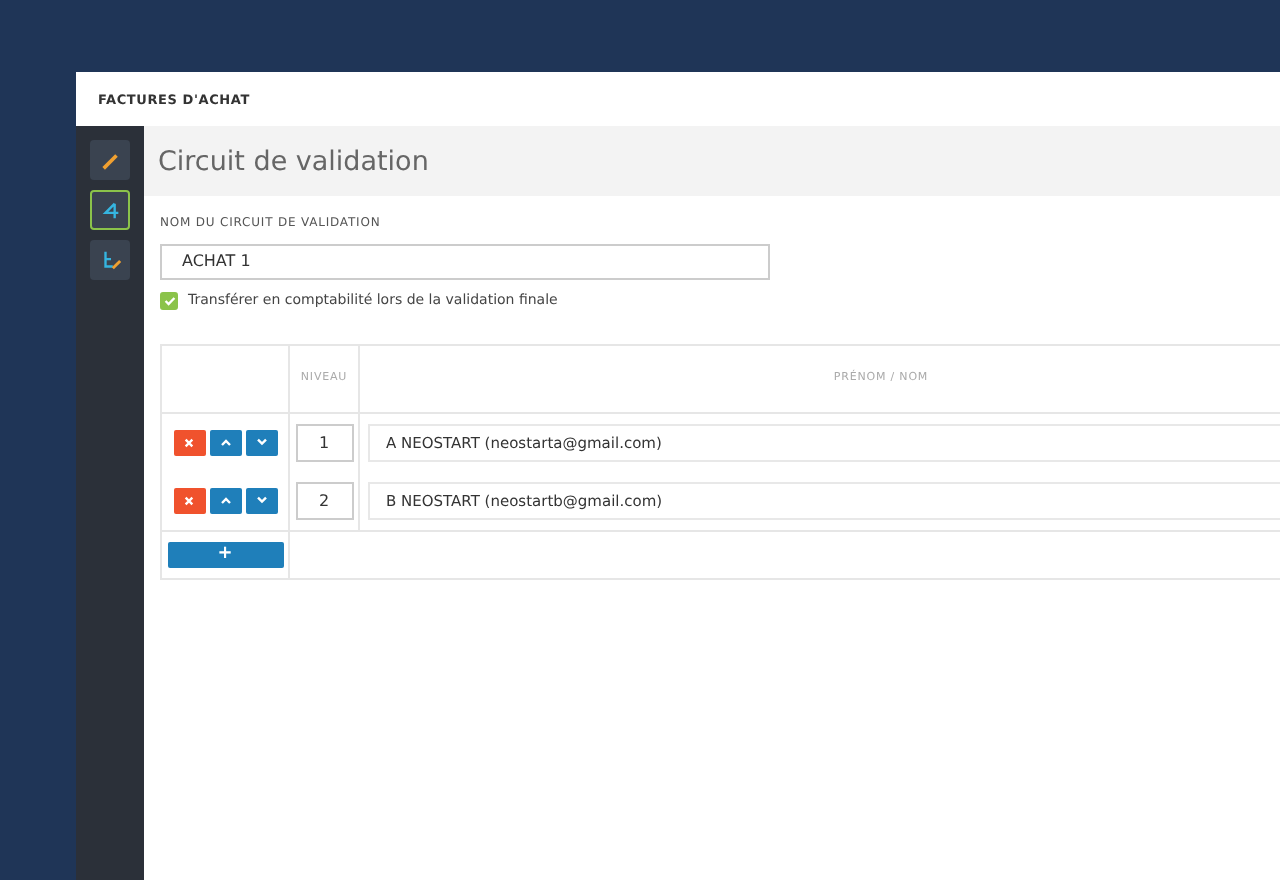 The width and height of the screenshot is (1280, 880). What do you see at coordinates (324, 500) in the screenshot?
I see `level-field: 2` at bounding box center [324, 500].